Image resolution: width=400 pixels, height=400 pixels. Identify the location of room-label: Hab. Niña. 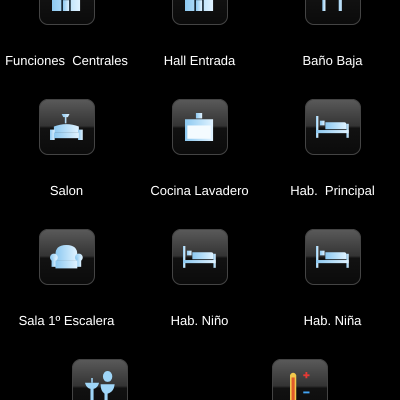
(333, 321).